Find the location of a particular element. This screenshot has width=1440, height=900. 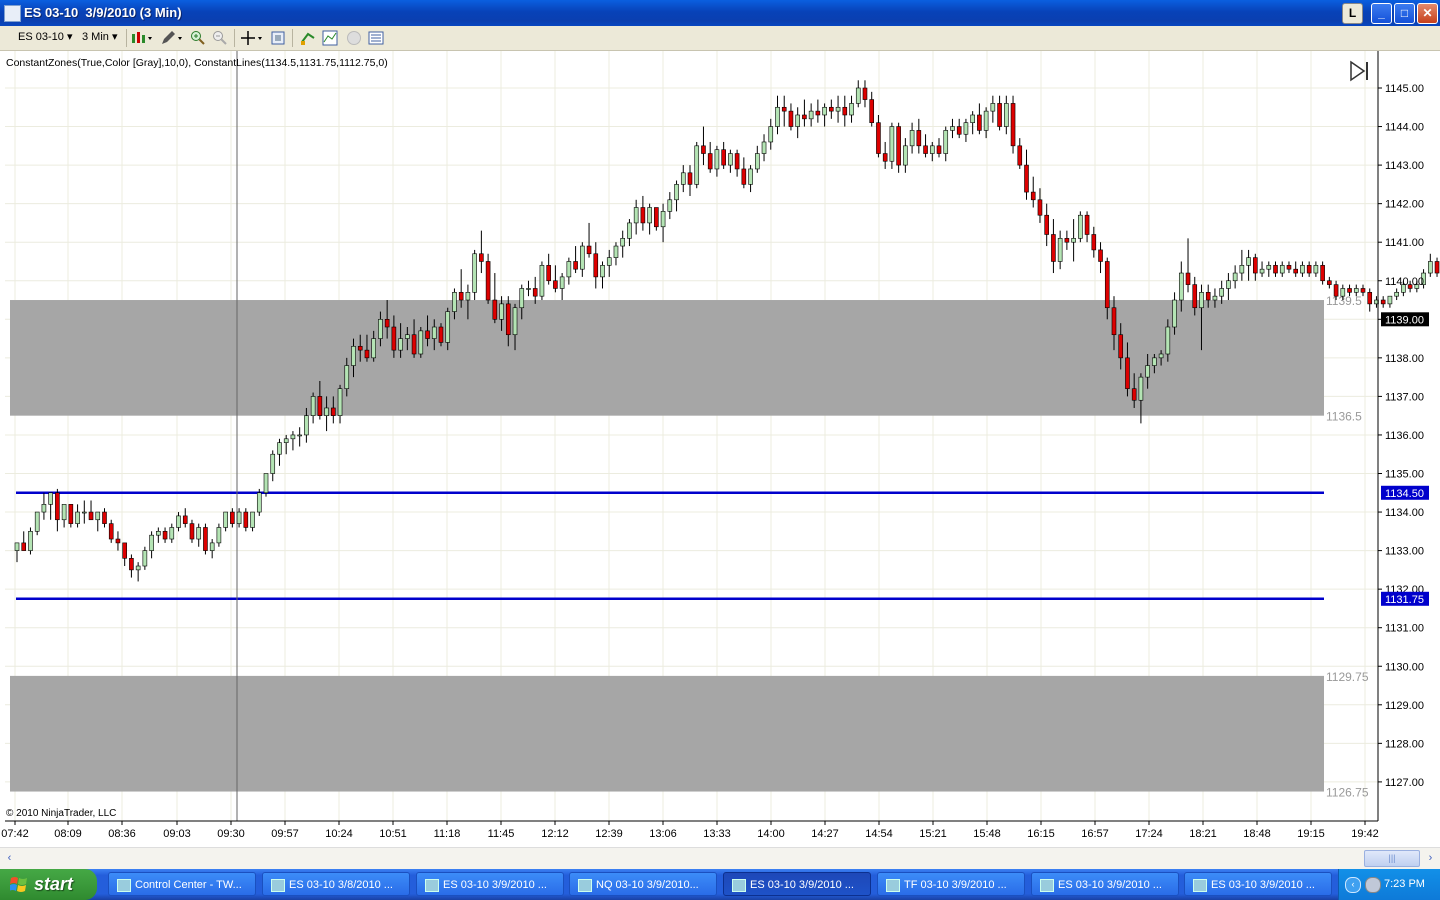

close-button: ✕ is located at coordinates (1427, 13).